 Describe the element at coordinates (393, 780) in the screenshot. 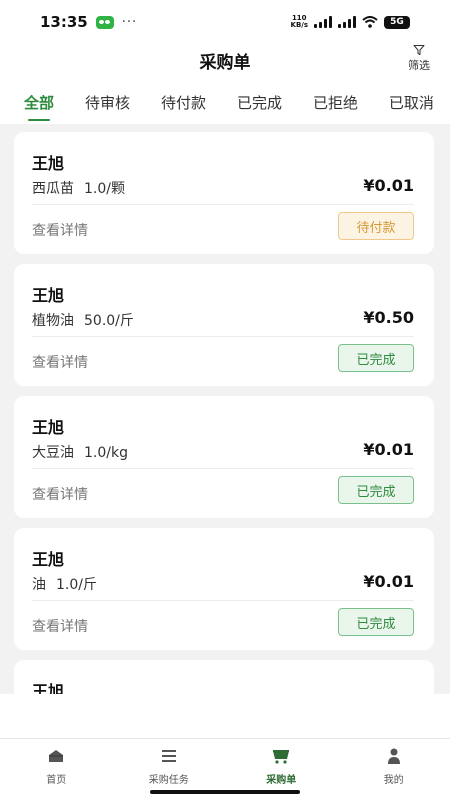

I see `nav-label: 我的` at that location.